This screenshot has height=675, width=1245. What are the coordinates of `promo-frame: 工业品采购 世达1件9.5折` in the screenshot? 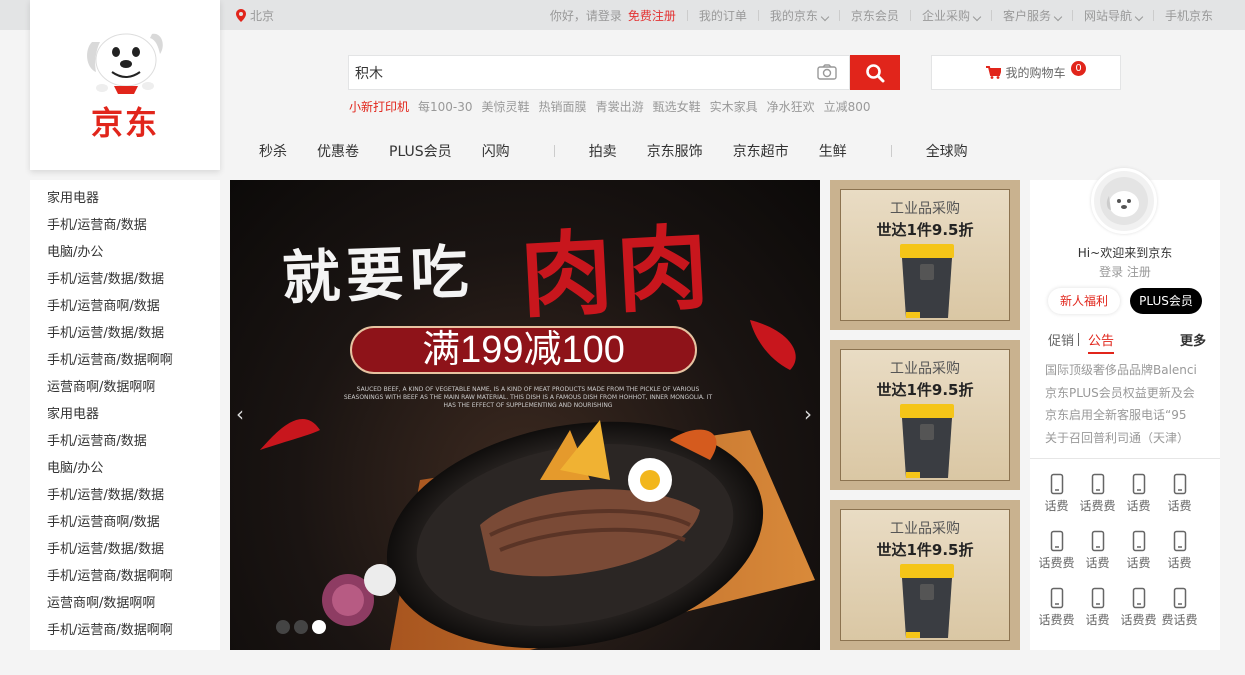 It's located at (925, 255).